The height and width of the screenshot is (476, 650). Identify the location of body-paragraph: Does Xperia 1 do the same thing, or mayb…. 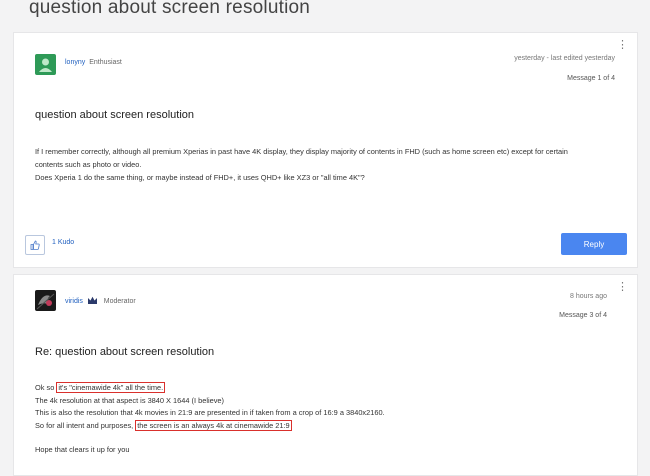
(200, 177).